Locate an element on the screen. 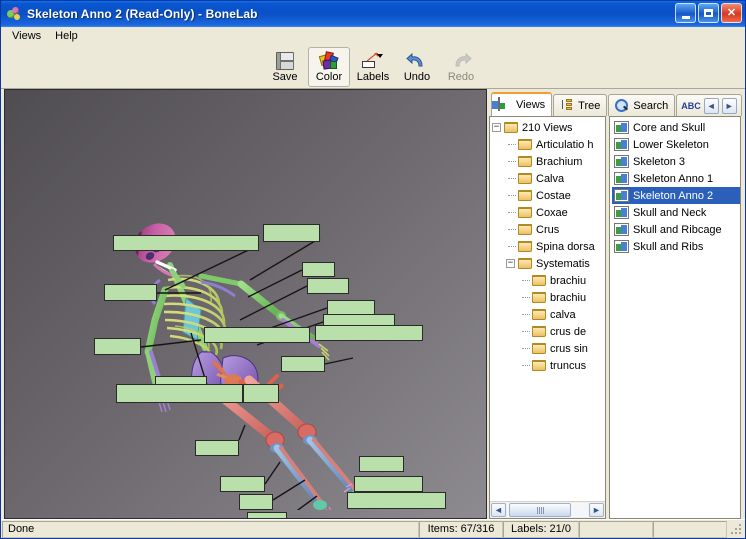 The image size is (746, 539). tree-node-label: Spina dorsa is located at coordinates (565, 246).